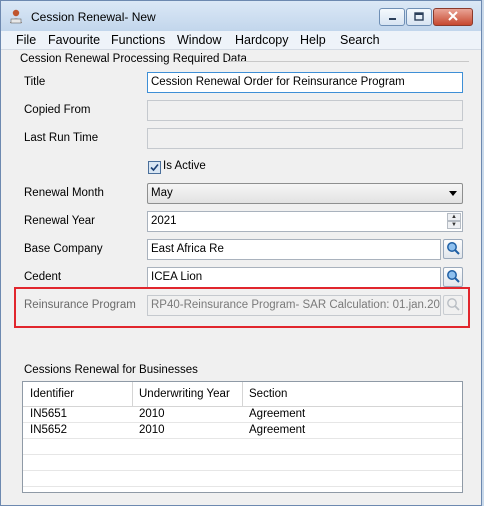 This screenshot has height=506, width=484. I want to click on column-underwriting-year: Underwriting Year, so click(184, 394).